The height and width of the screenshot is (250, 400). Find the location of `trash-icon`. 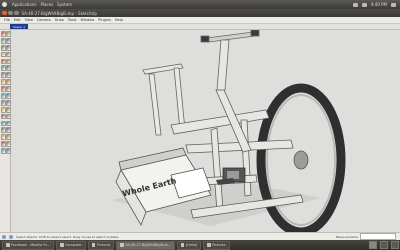

trash-icon is located at coordinates (395, 245).